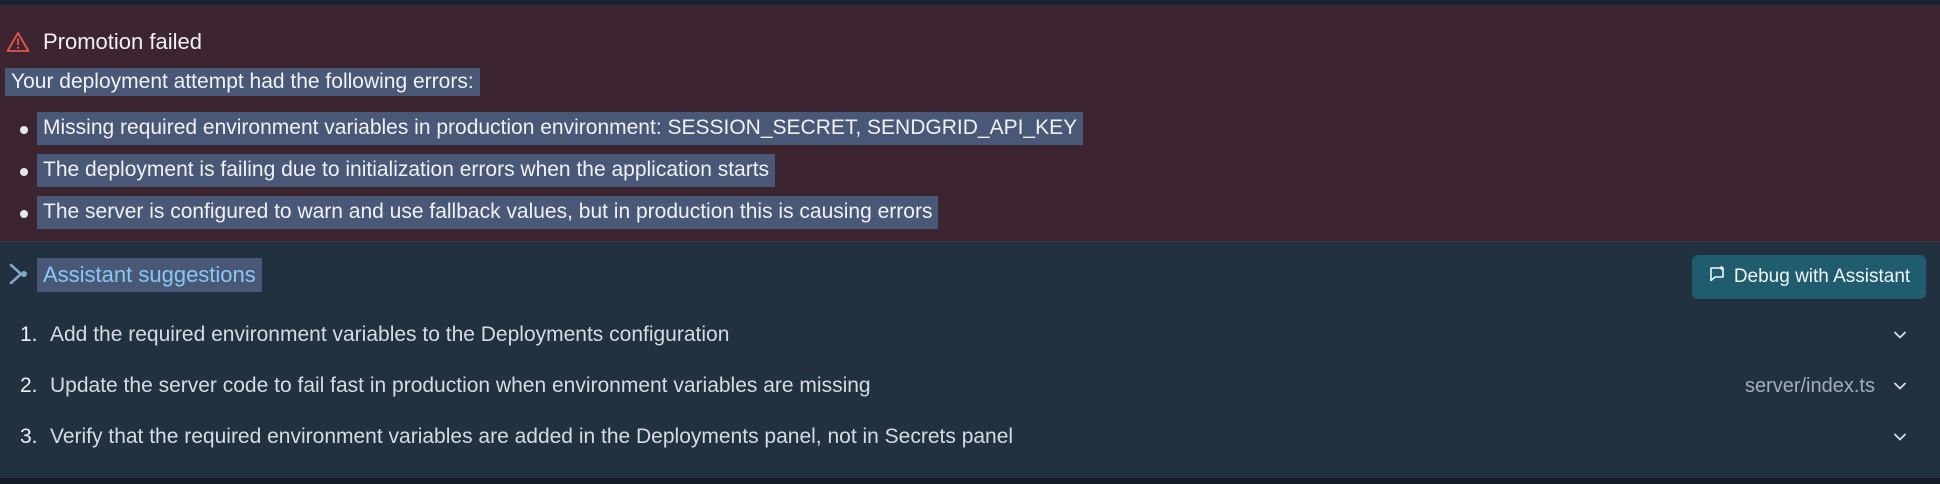 This screenshot has width=1940, height=484. What do you see at coordinates (149, 275) in the screenshot?
I see `assistant-title: Assistant suggestions` at bounding box center [149, 275].